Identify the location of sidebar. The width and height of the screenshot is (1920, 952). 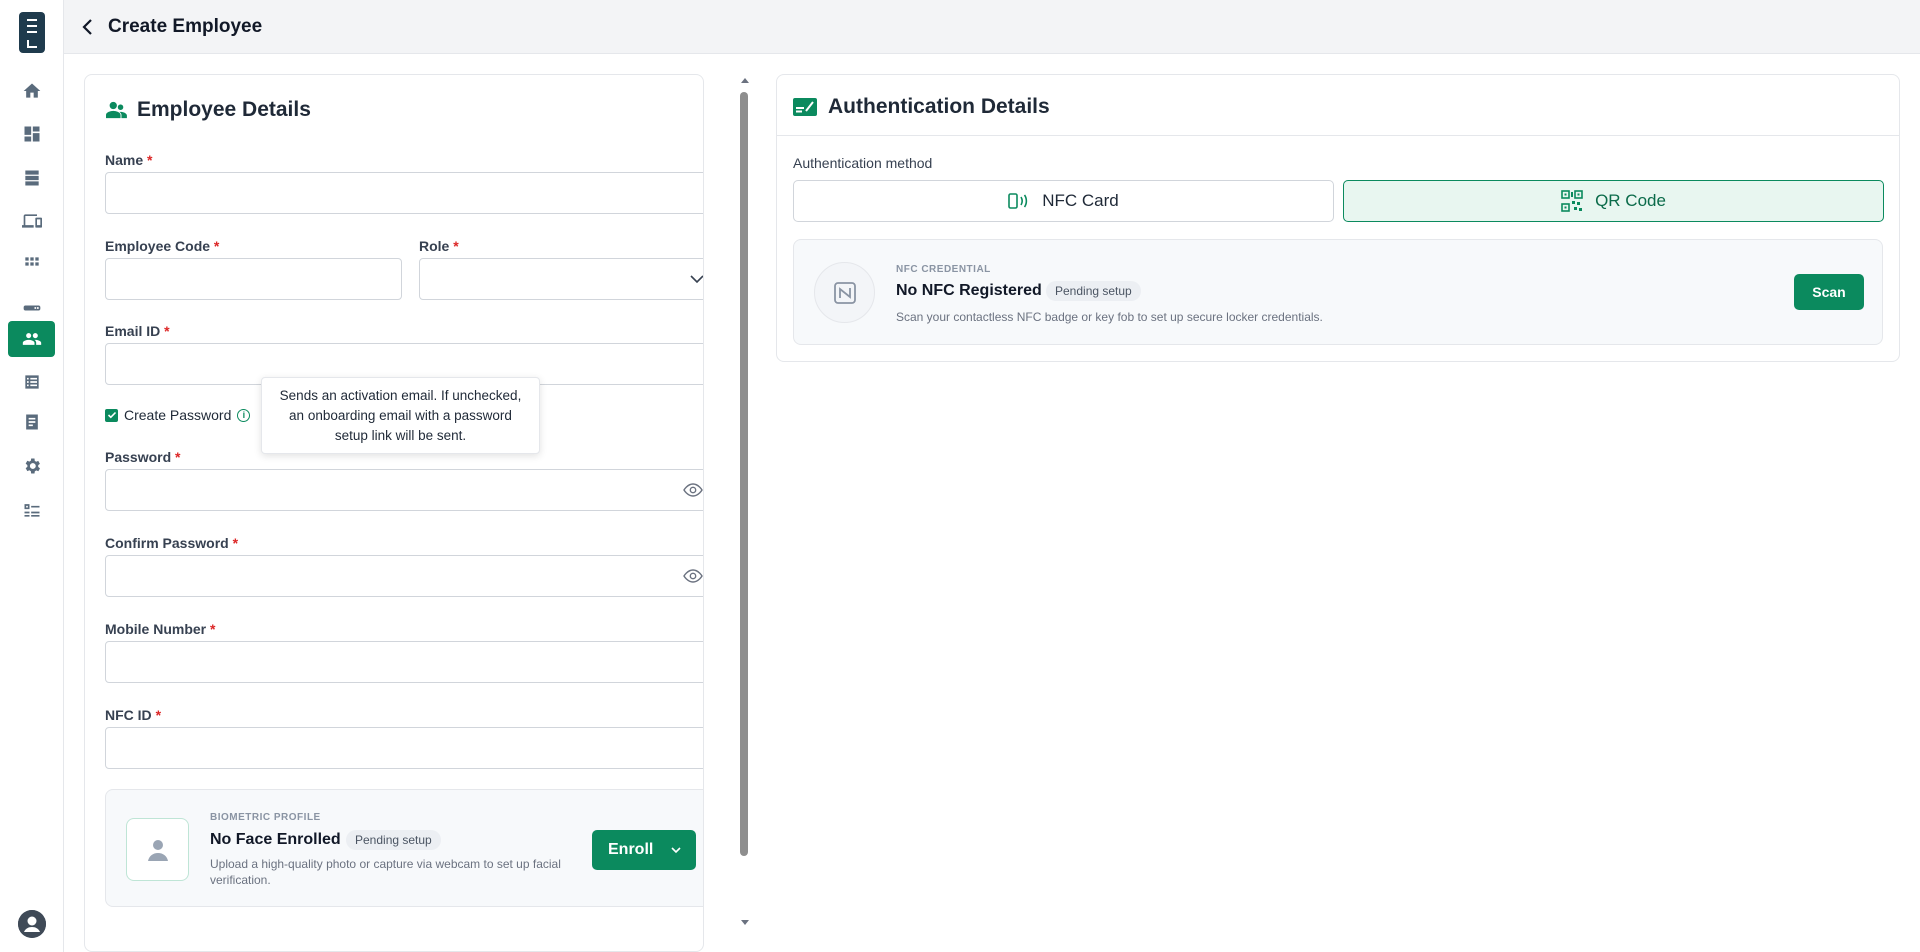
(32, 476).